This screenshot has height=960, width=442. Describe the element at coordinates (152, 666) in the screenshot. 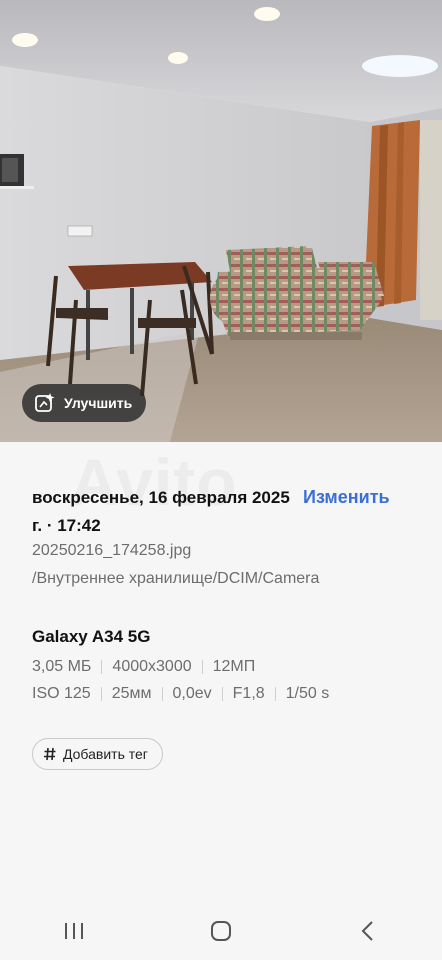

I see `resolution: 4000x3000` at that location.